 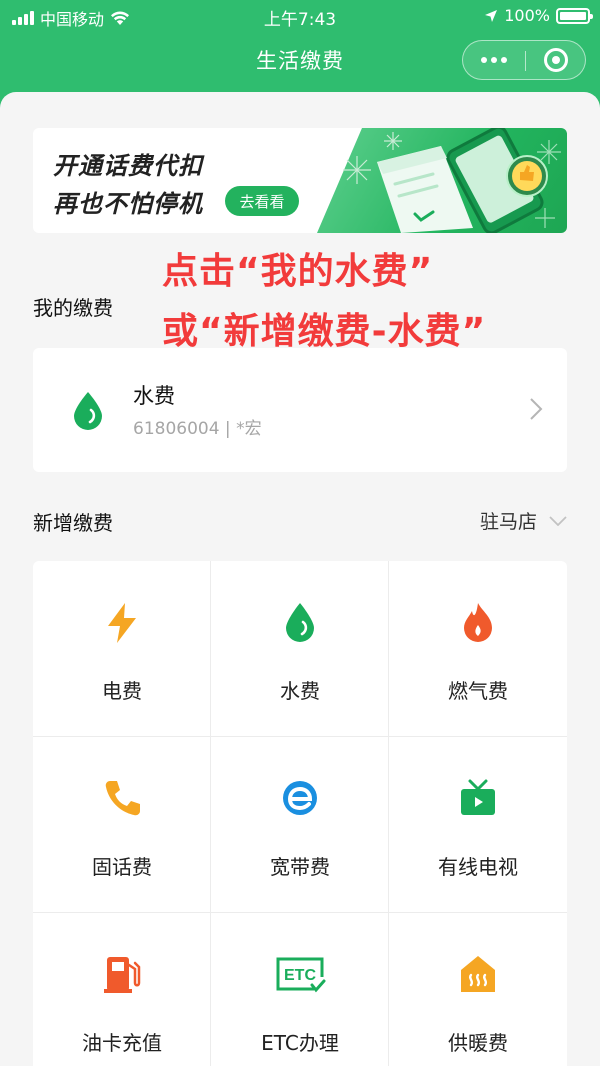 I want to click on phone-icon, so click(x=122, y=798).